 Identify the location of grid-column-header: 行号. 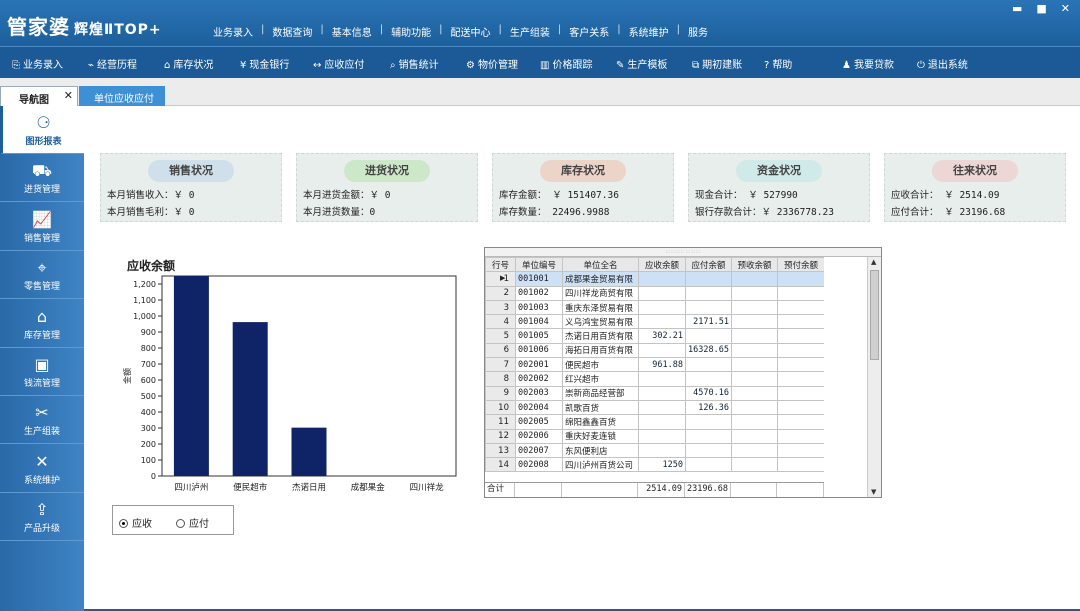
(500, 264).